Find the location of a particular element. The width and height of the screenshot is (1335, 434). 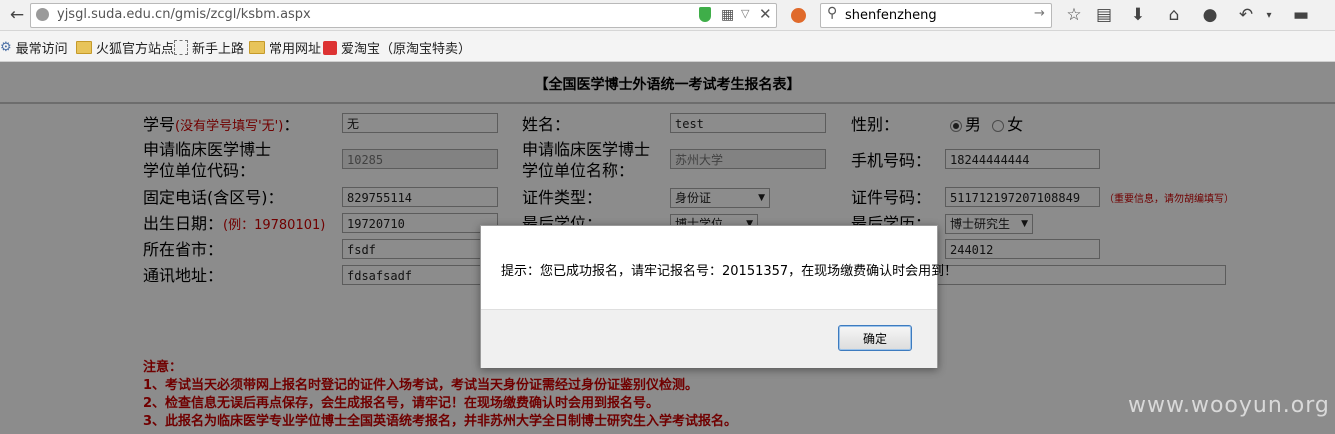

stop-icon: ✕ is located at coordinates (765, 14).